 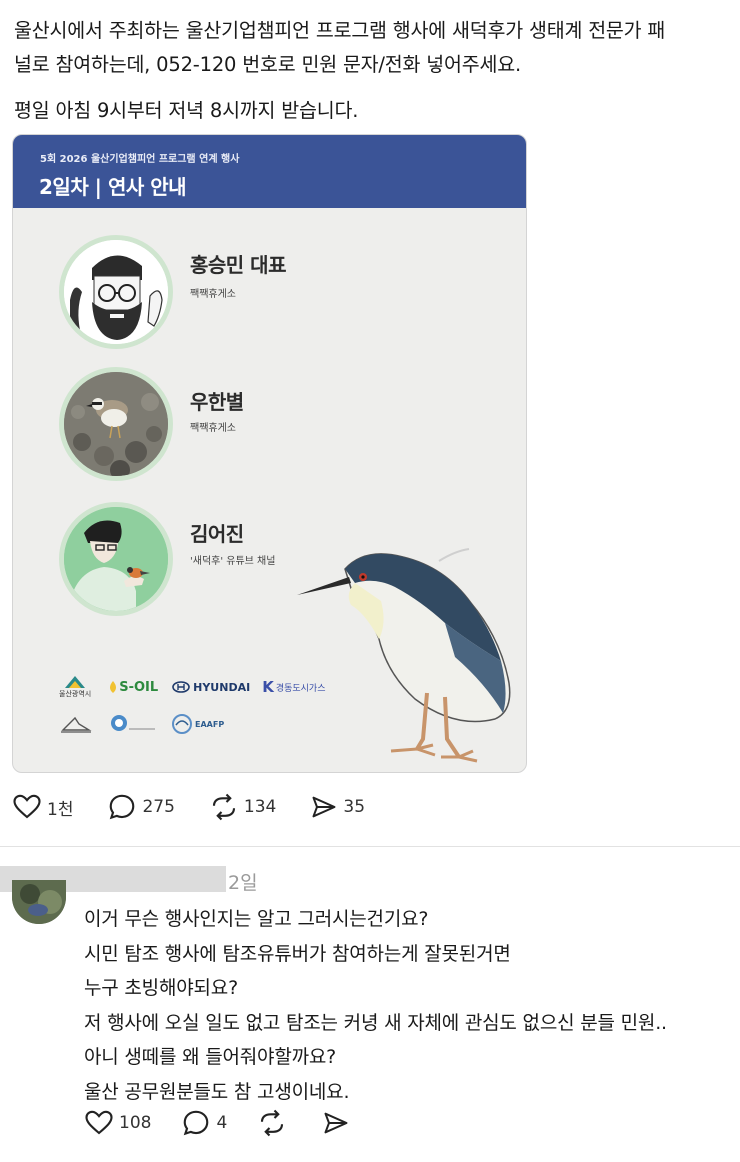 What do you see at coordinates (75, 687) in the screenshot?
I see `ulsan-logo: 울산광역시` at bounding box center [75, 687].